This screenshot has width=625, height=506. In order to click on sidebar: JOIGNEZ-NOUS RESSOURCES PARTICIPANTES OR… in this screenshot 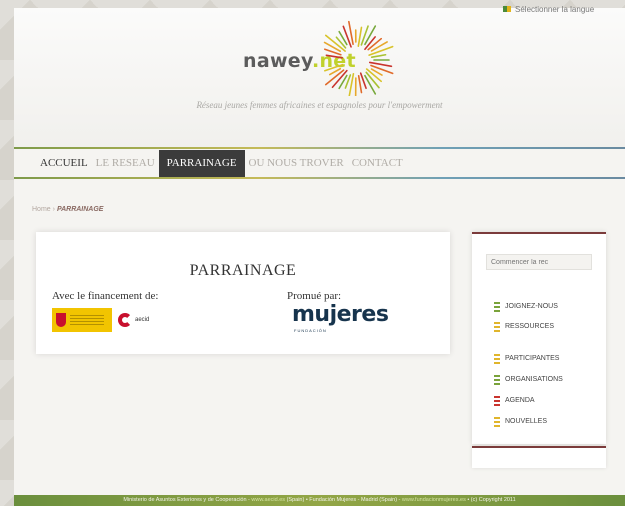, I will do `click(539, 338)`.